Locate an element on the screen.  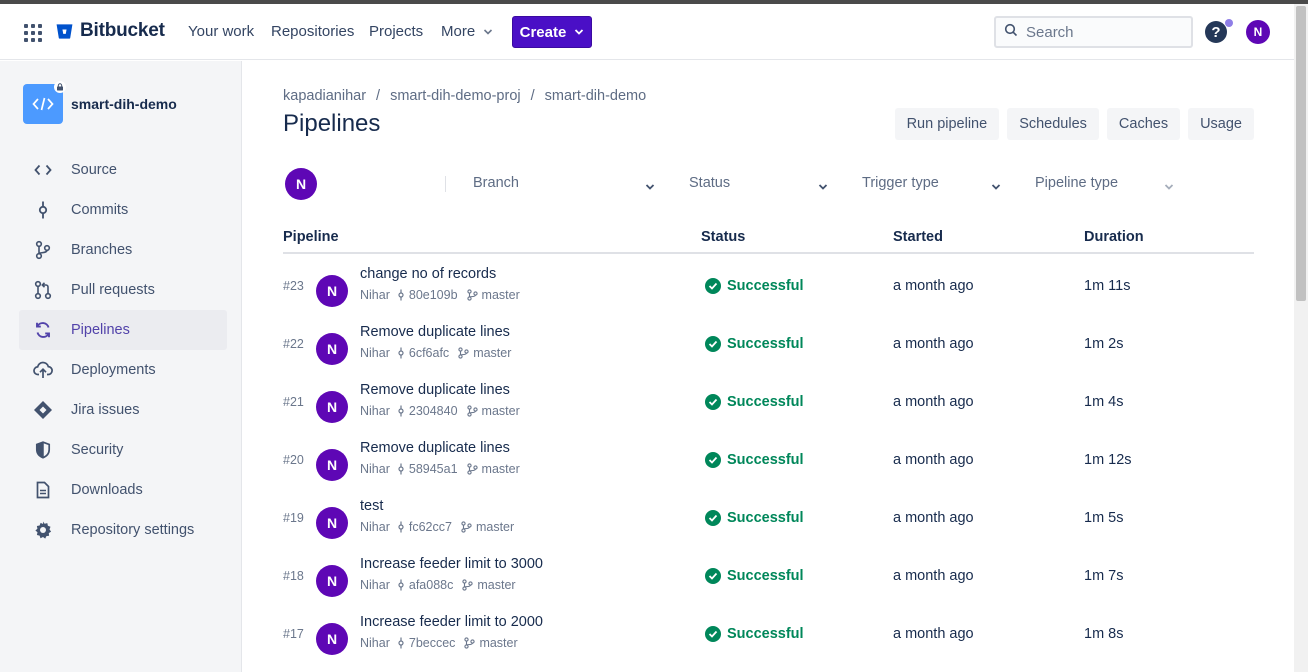
search-box is located at coordinates (1093, 32).